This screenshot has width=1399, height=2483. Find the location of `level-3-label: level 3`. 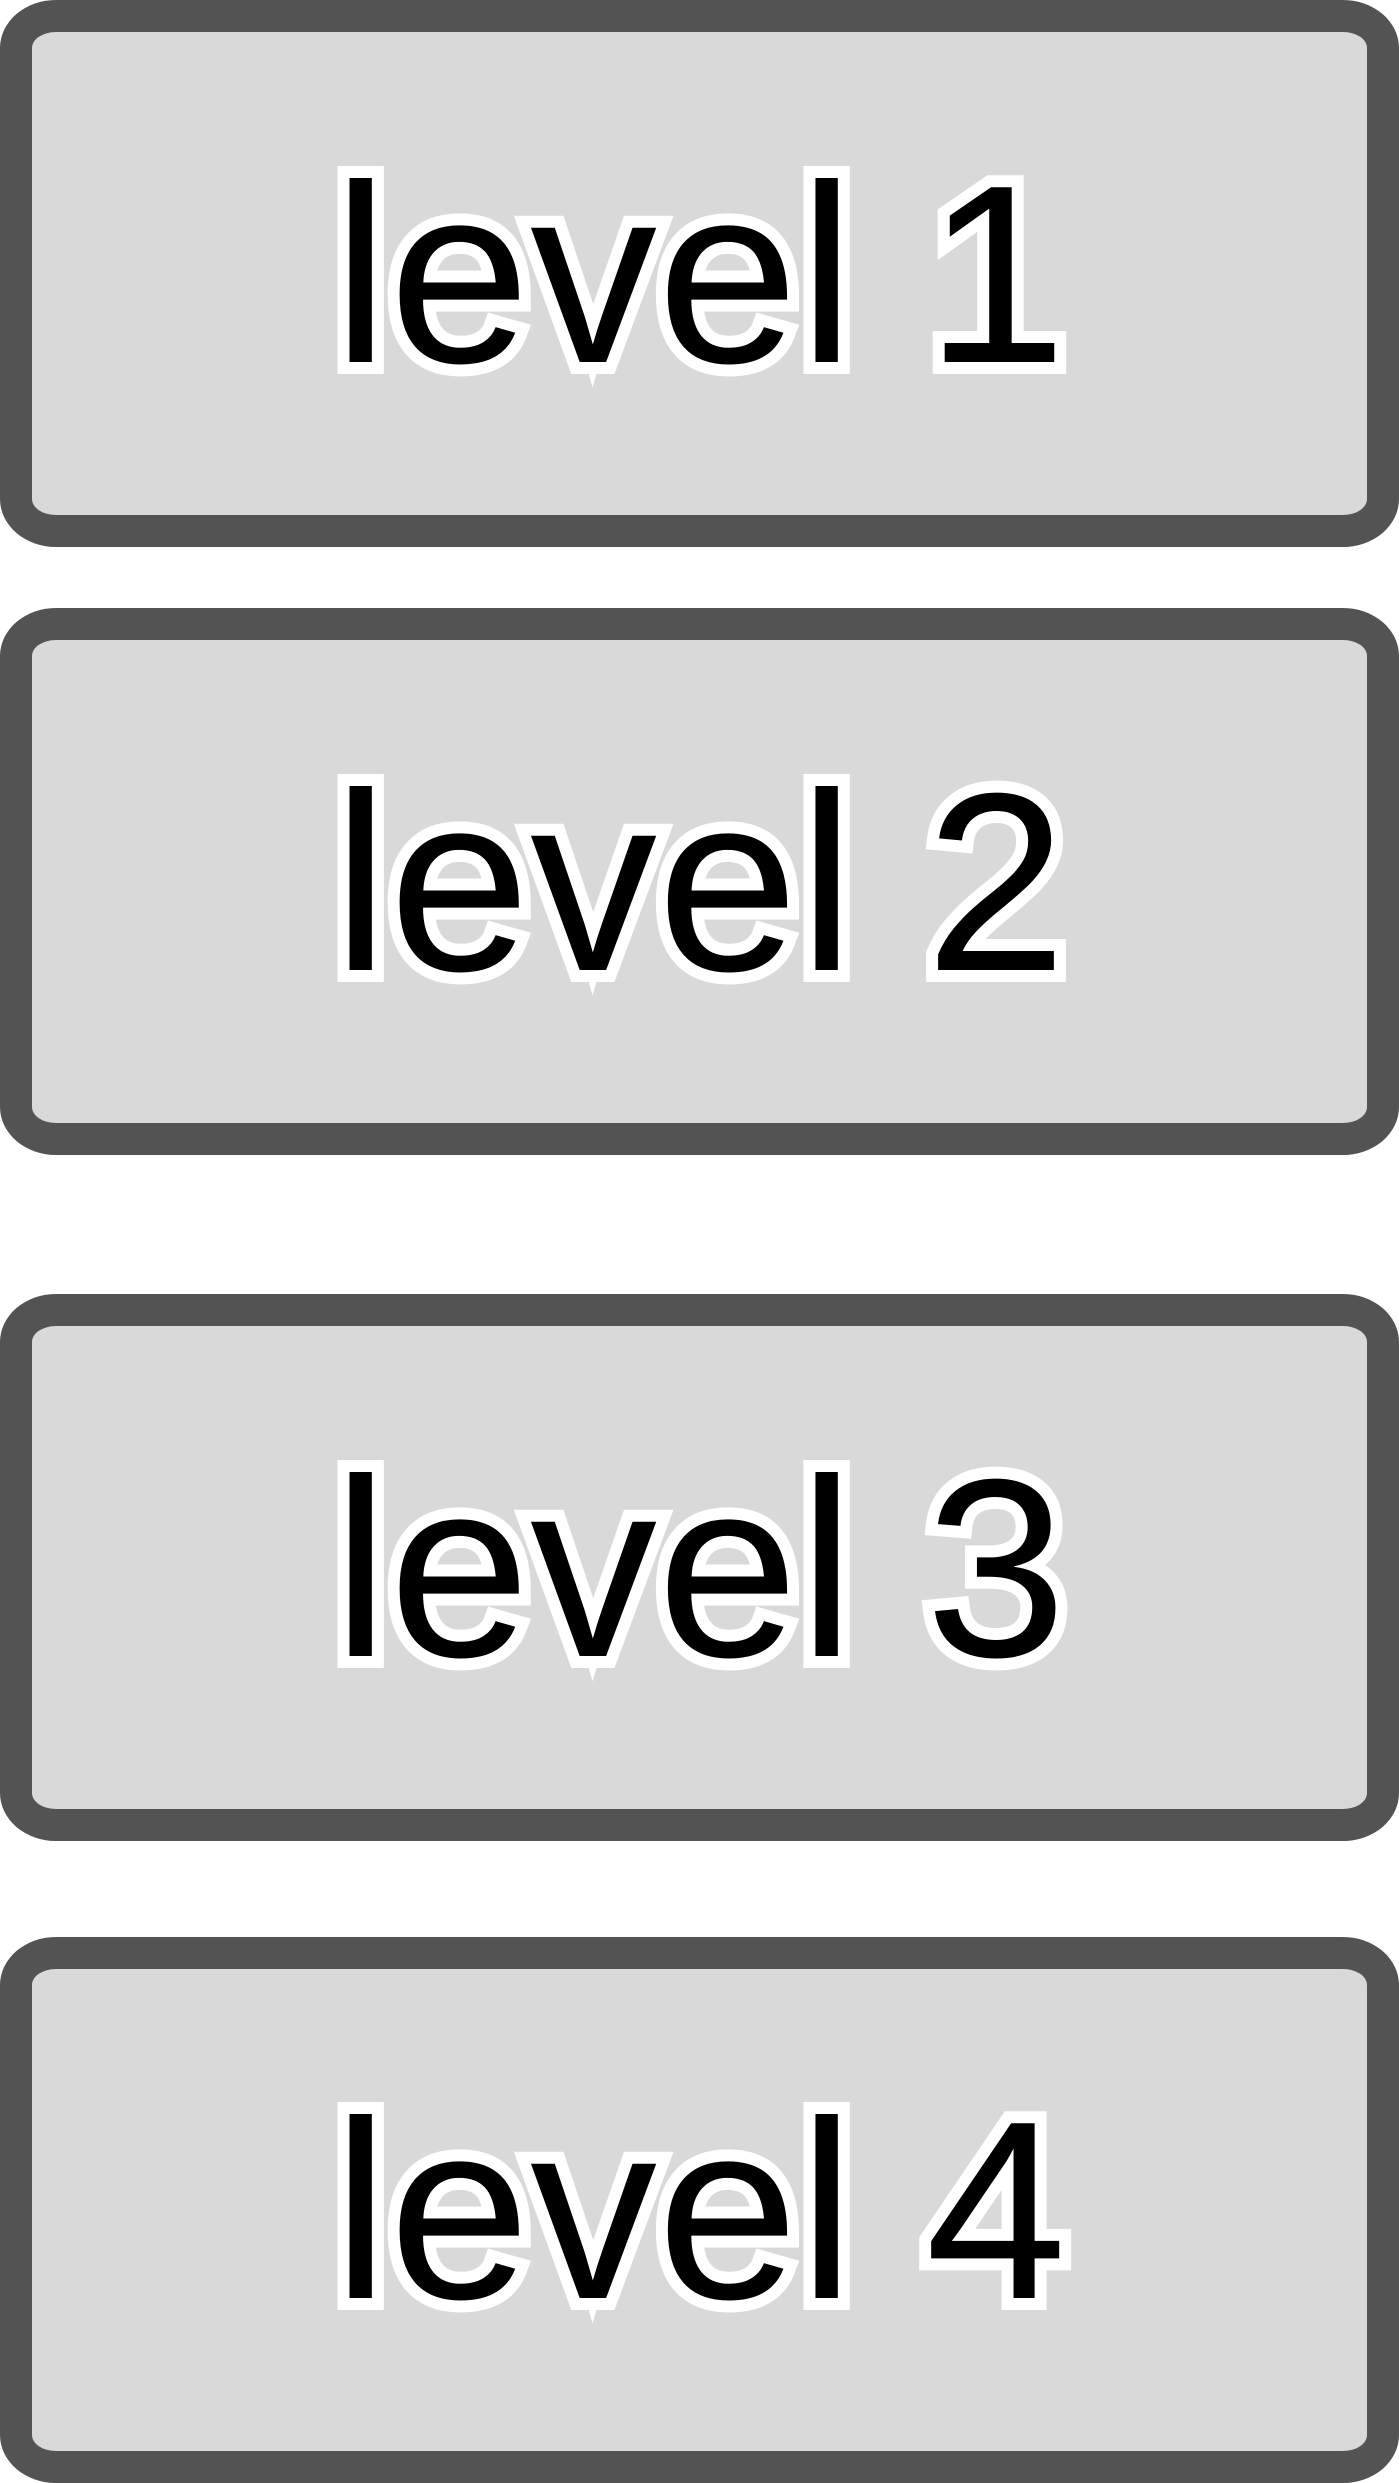

level-3-label: level 3 is located at coordinates (699, 1567).